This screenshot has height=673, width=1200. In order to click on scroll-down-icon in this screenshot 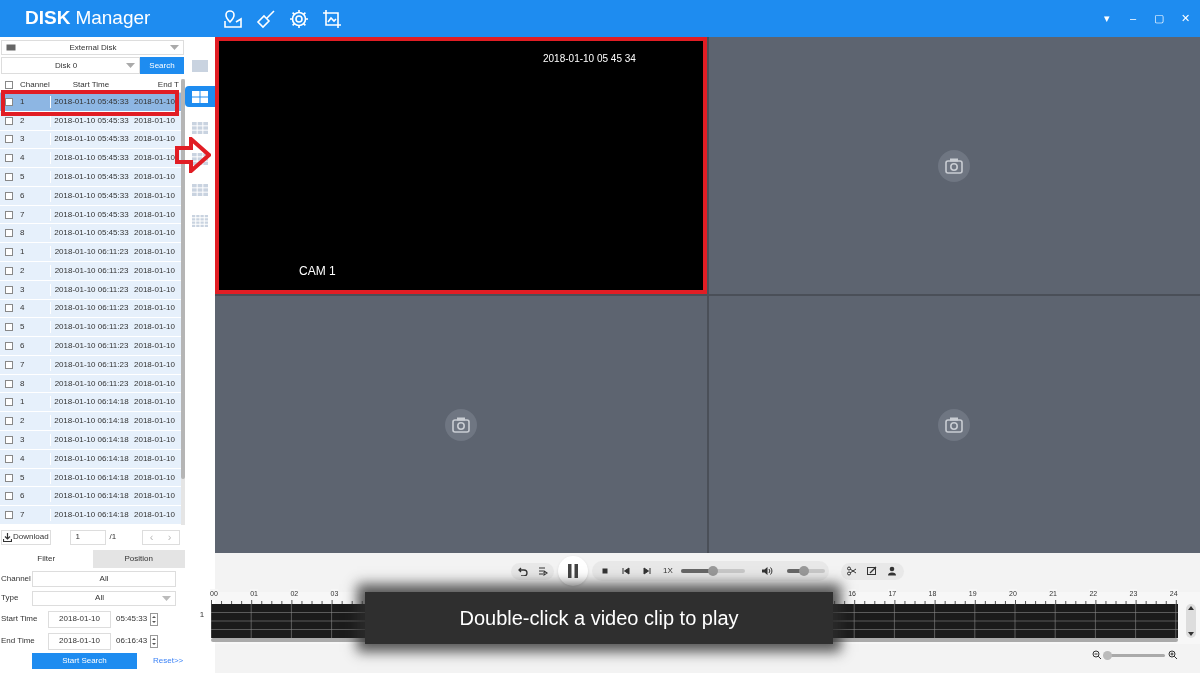, I will do `click(1191, 634)`.